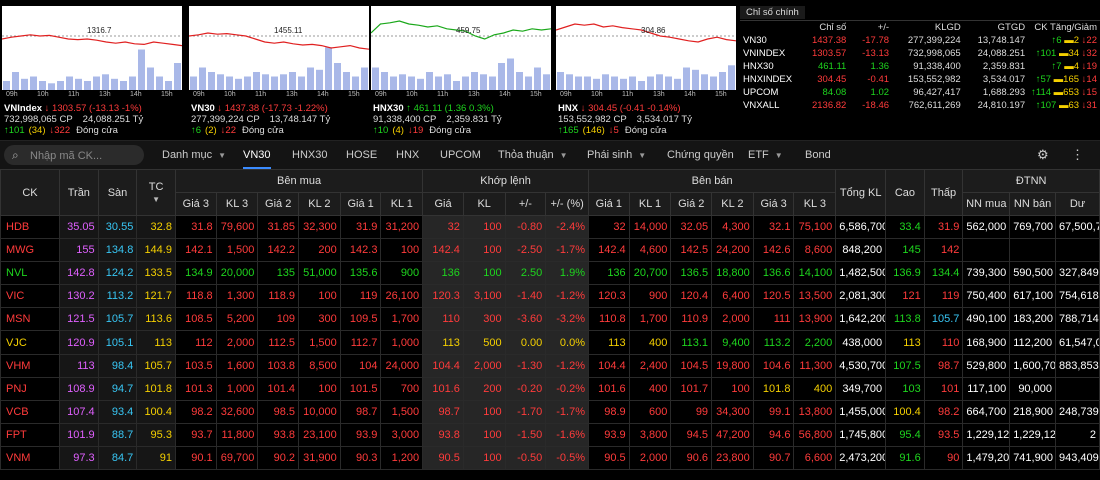 The width and height of the screenshot is (1100, 480). I want to click on col--: +/- (%), so click(567, 204).